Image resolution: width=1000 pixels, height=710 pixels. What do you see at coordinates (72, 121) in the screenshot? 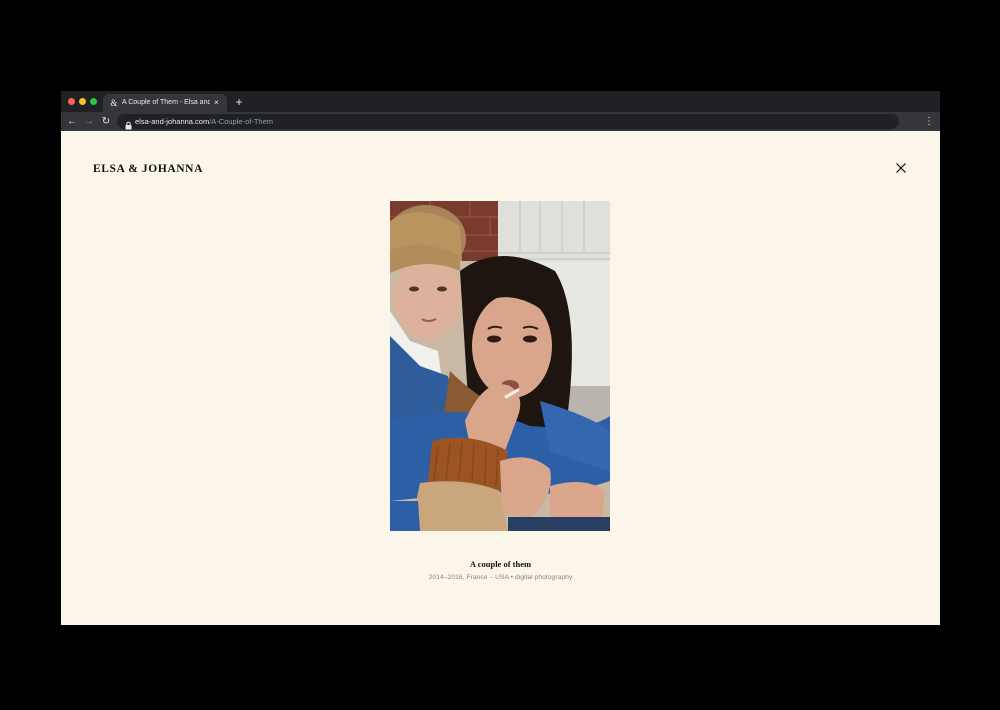
I see `back-arrow-icon: ←` at bounding box center [72, 121].